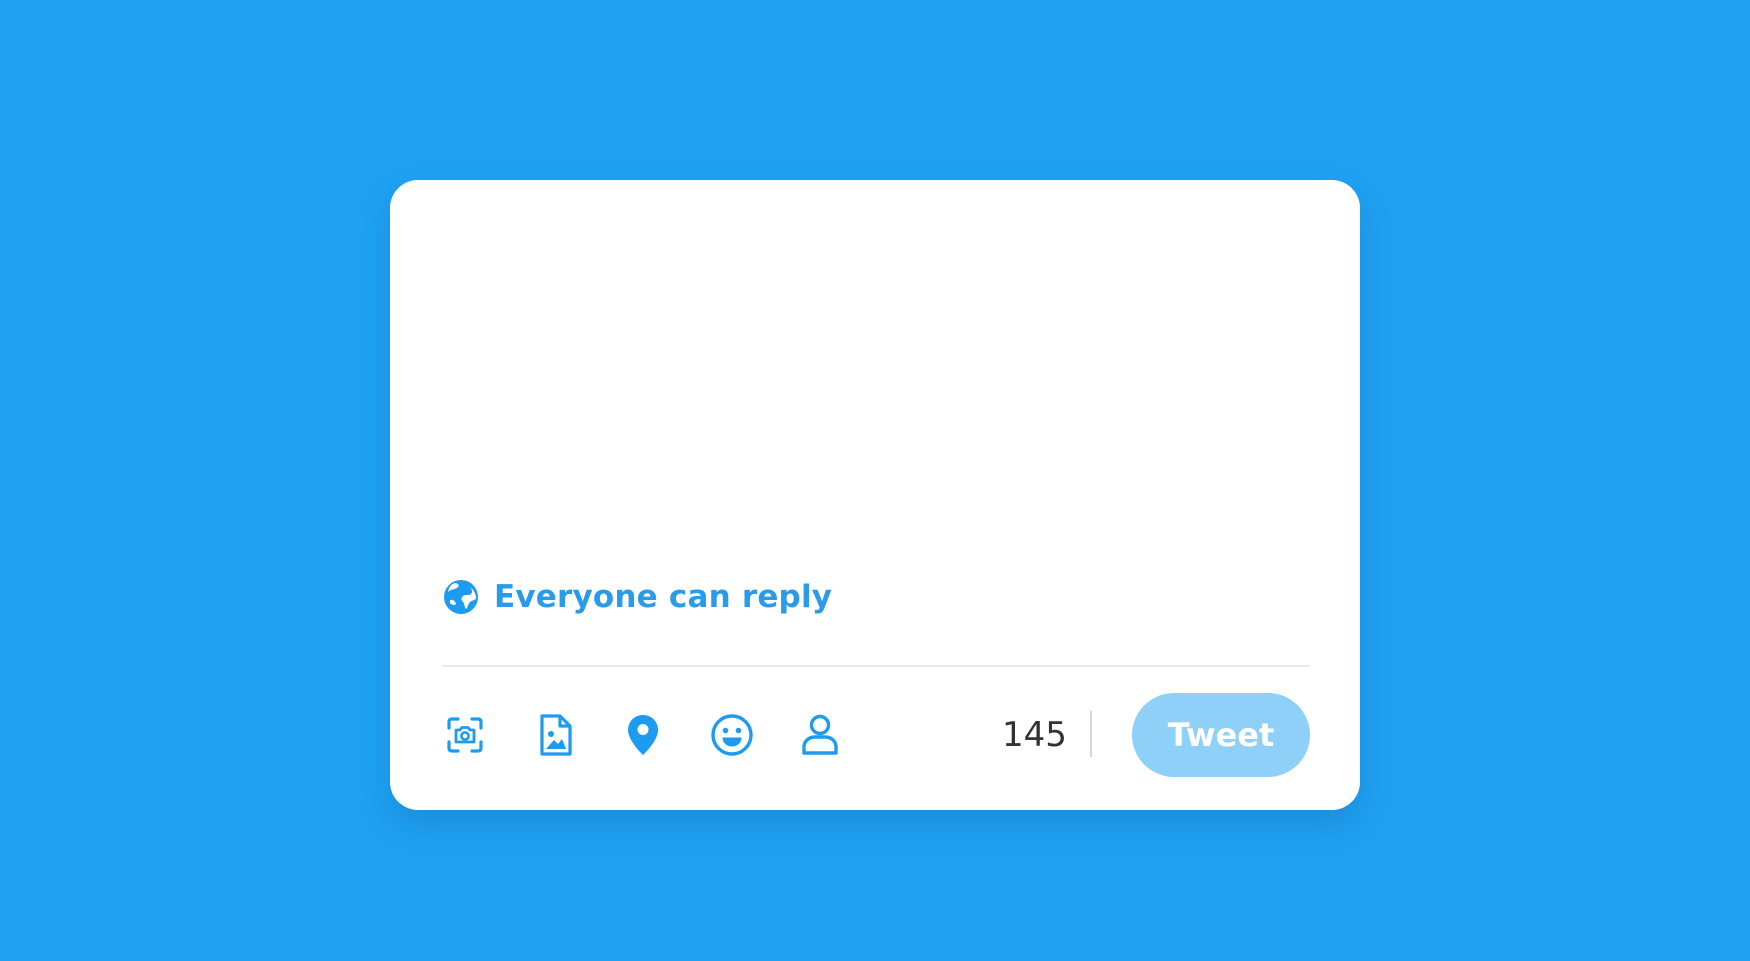  I want to click on location-pin-icon, so click(643, 735).